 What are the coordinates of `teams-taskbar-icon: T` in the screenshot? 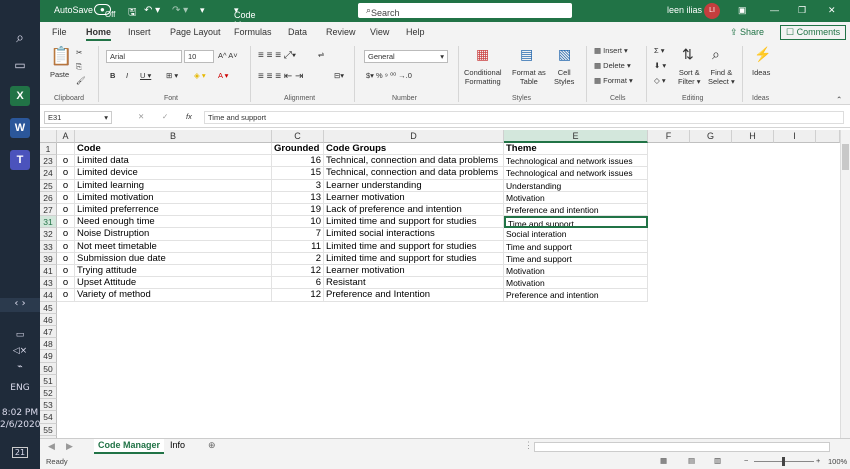 It's located at (20, 160).